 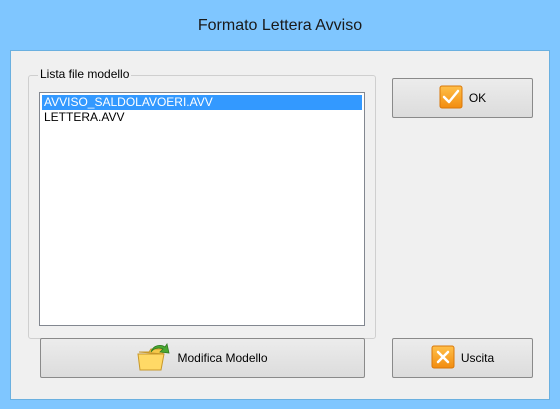 I want to click on edit-template-button: Modifica Modello, so click(x=202, y=358).